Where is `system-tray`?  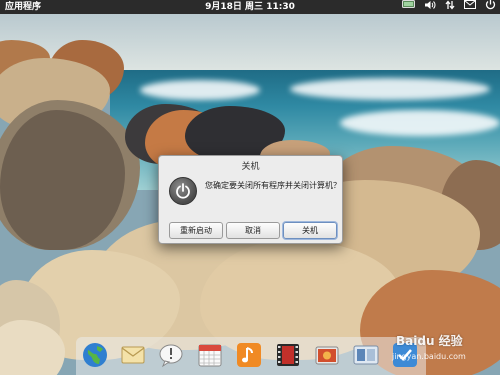
system-tray is located at coordinates (449, 7).